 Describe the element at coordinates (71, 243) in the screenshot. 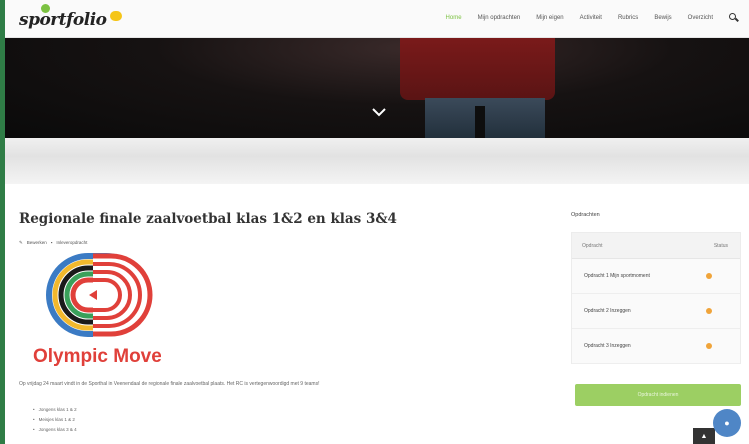

I see `meta-category: Inleveropdracht` at that location.